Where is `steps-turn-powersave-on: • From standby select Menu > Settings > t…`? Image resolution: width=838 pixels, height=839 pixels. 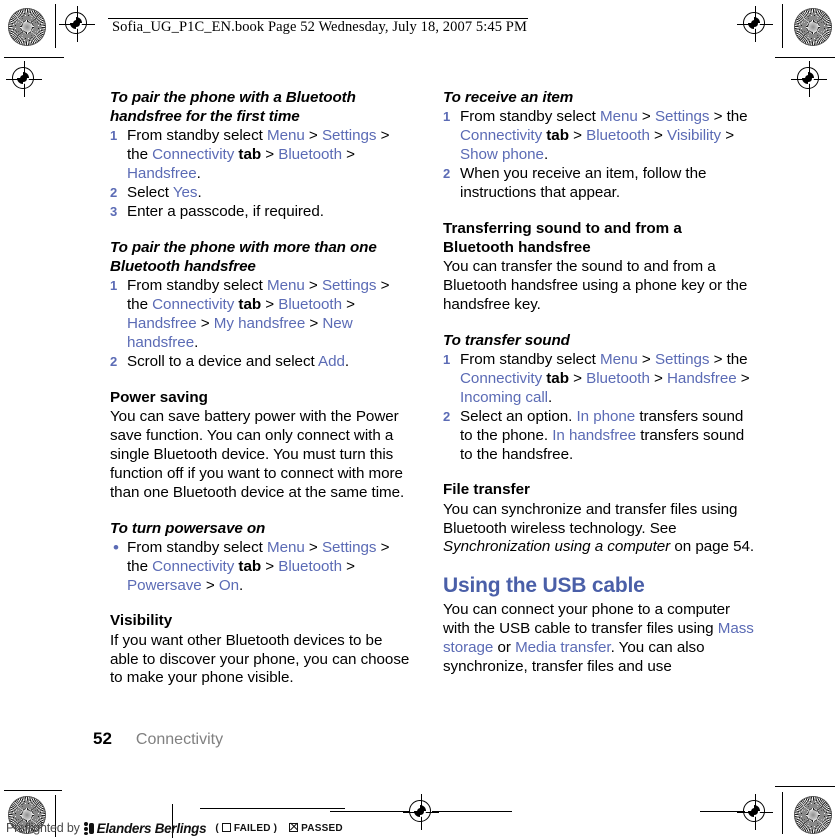 steps-turn-powersave-on: • From standby select Menu > Settings > t… is located at coordinates (260, 566).